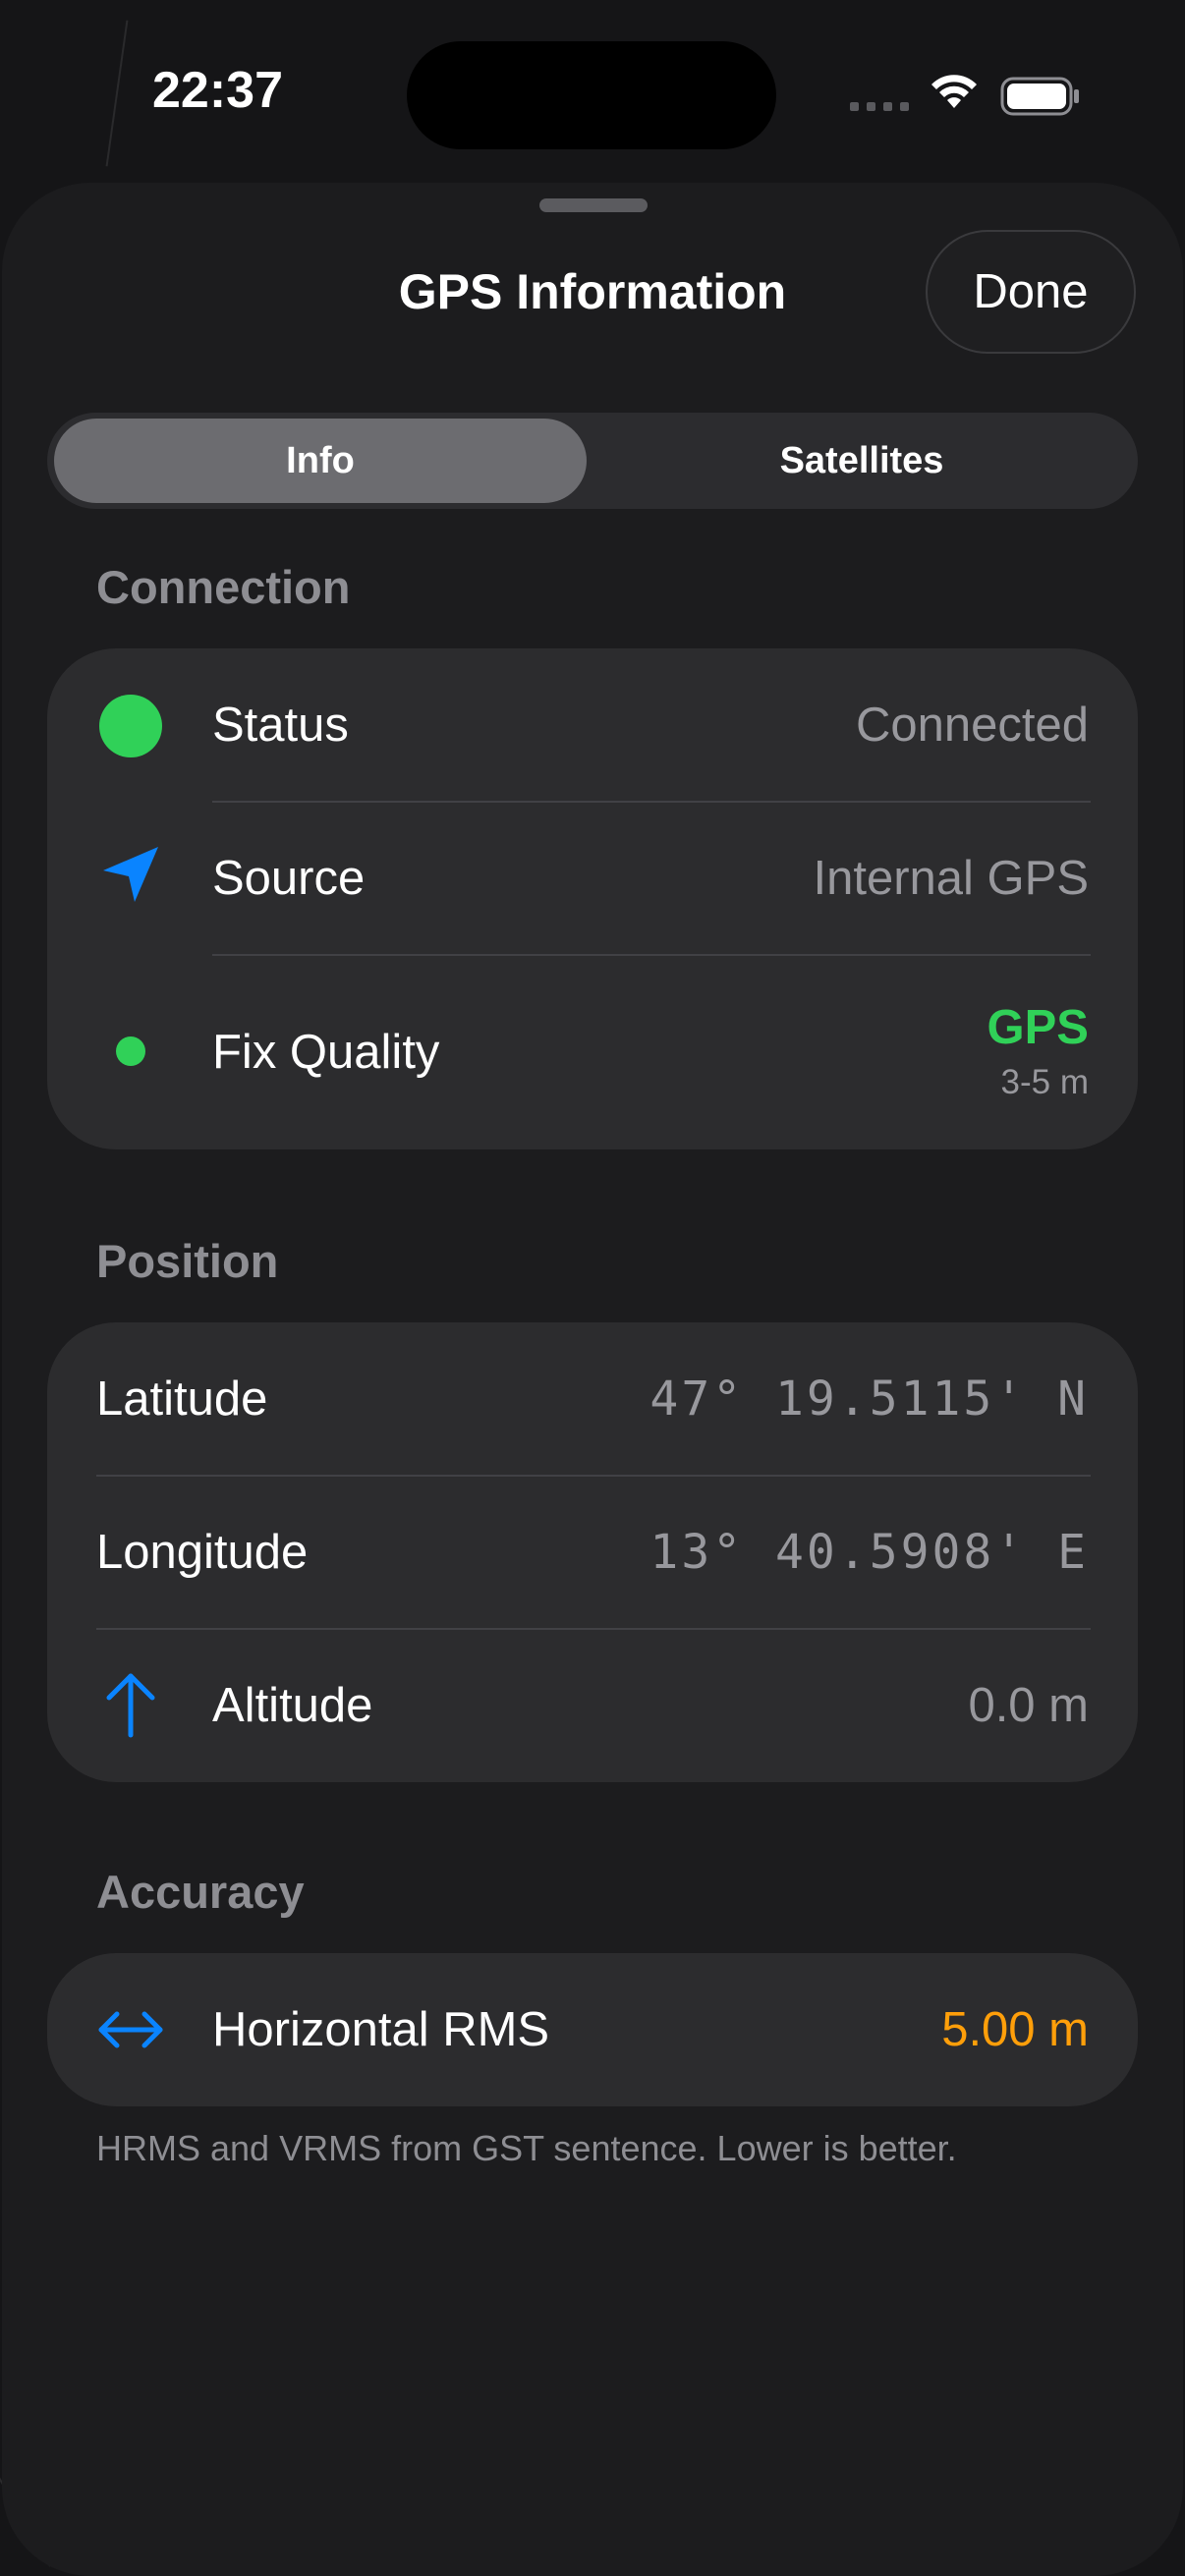 Image resolution: width=1185 pixels, height=2576 pixels. I want to click on cellular-signal-icon, so click(880, 106).